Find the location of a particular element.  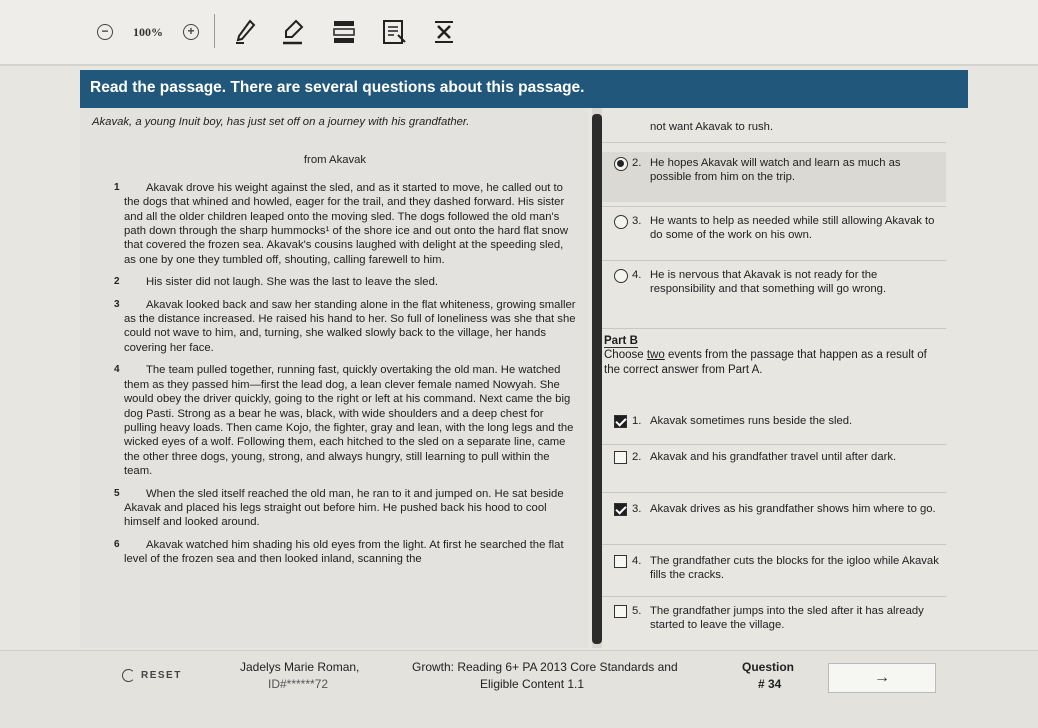

reset-button: RESET is located at coordinates (152, 675).